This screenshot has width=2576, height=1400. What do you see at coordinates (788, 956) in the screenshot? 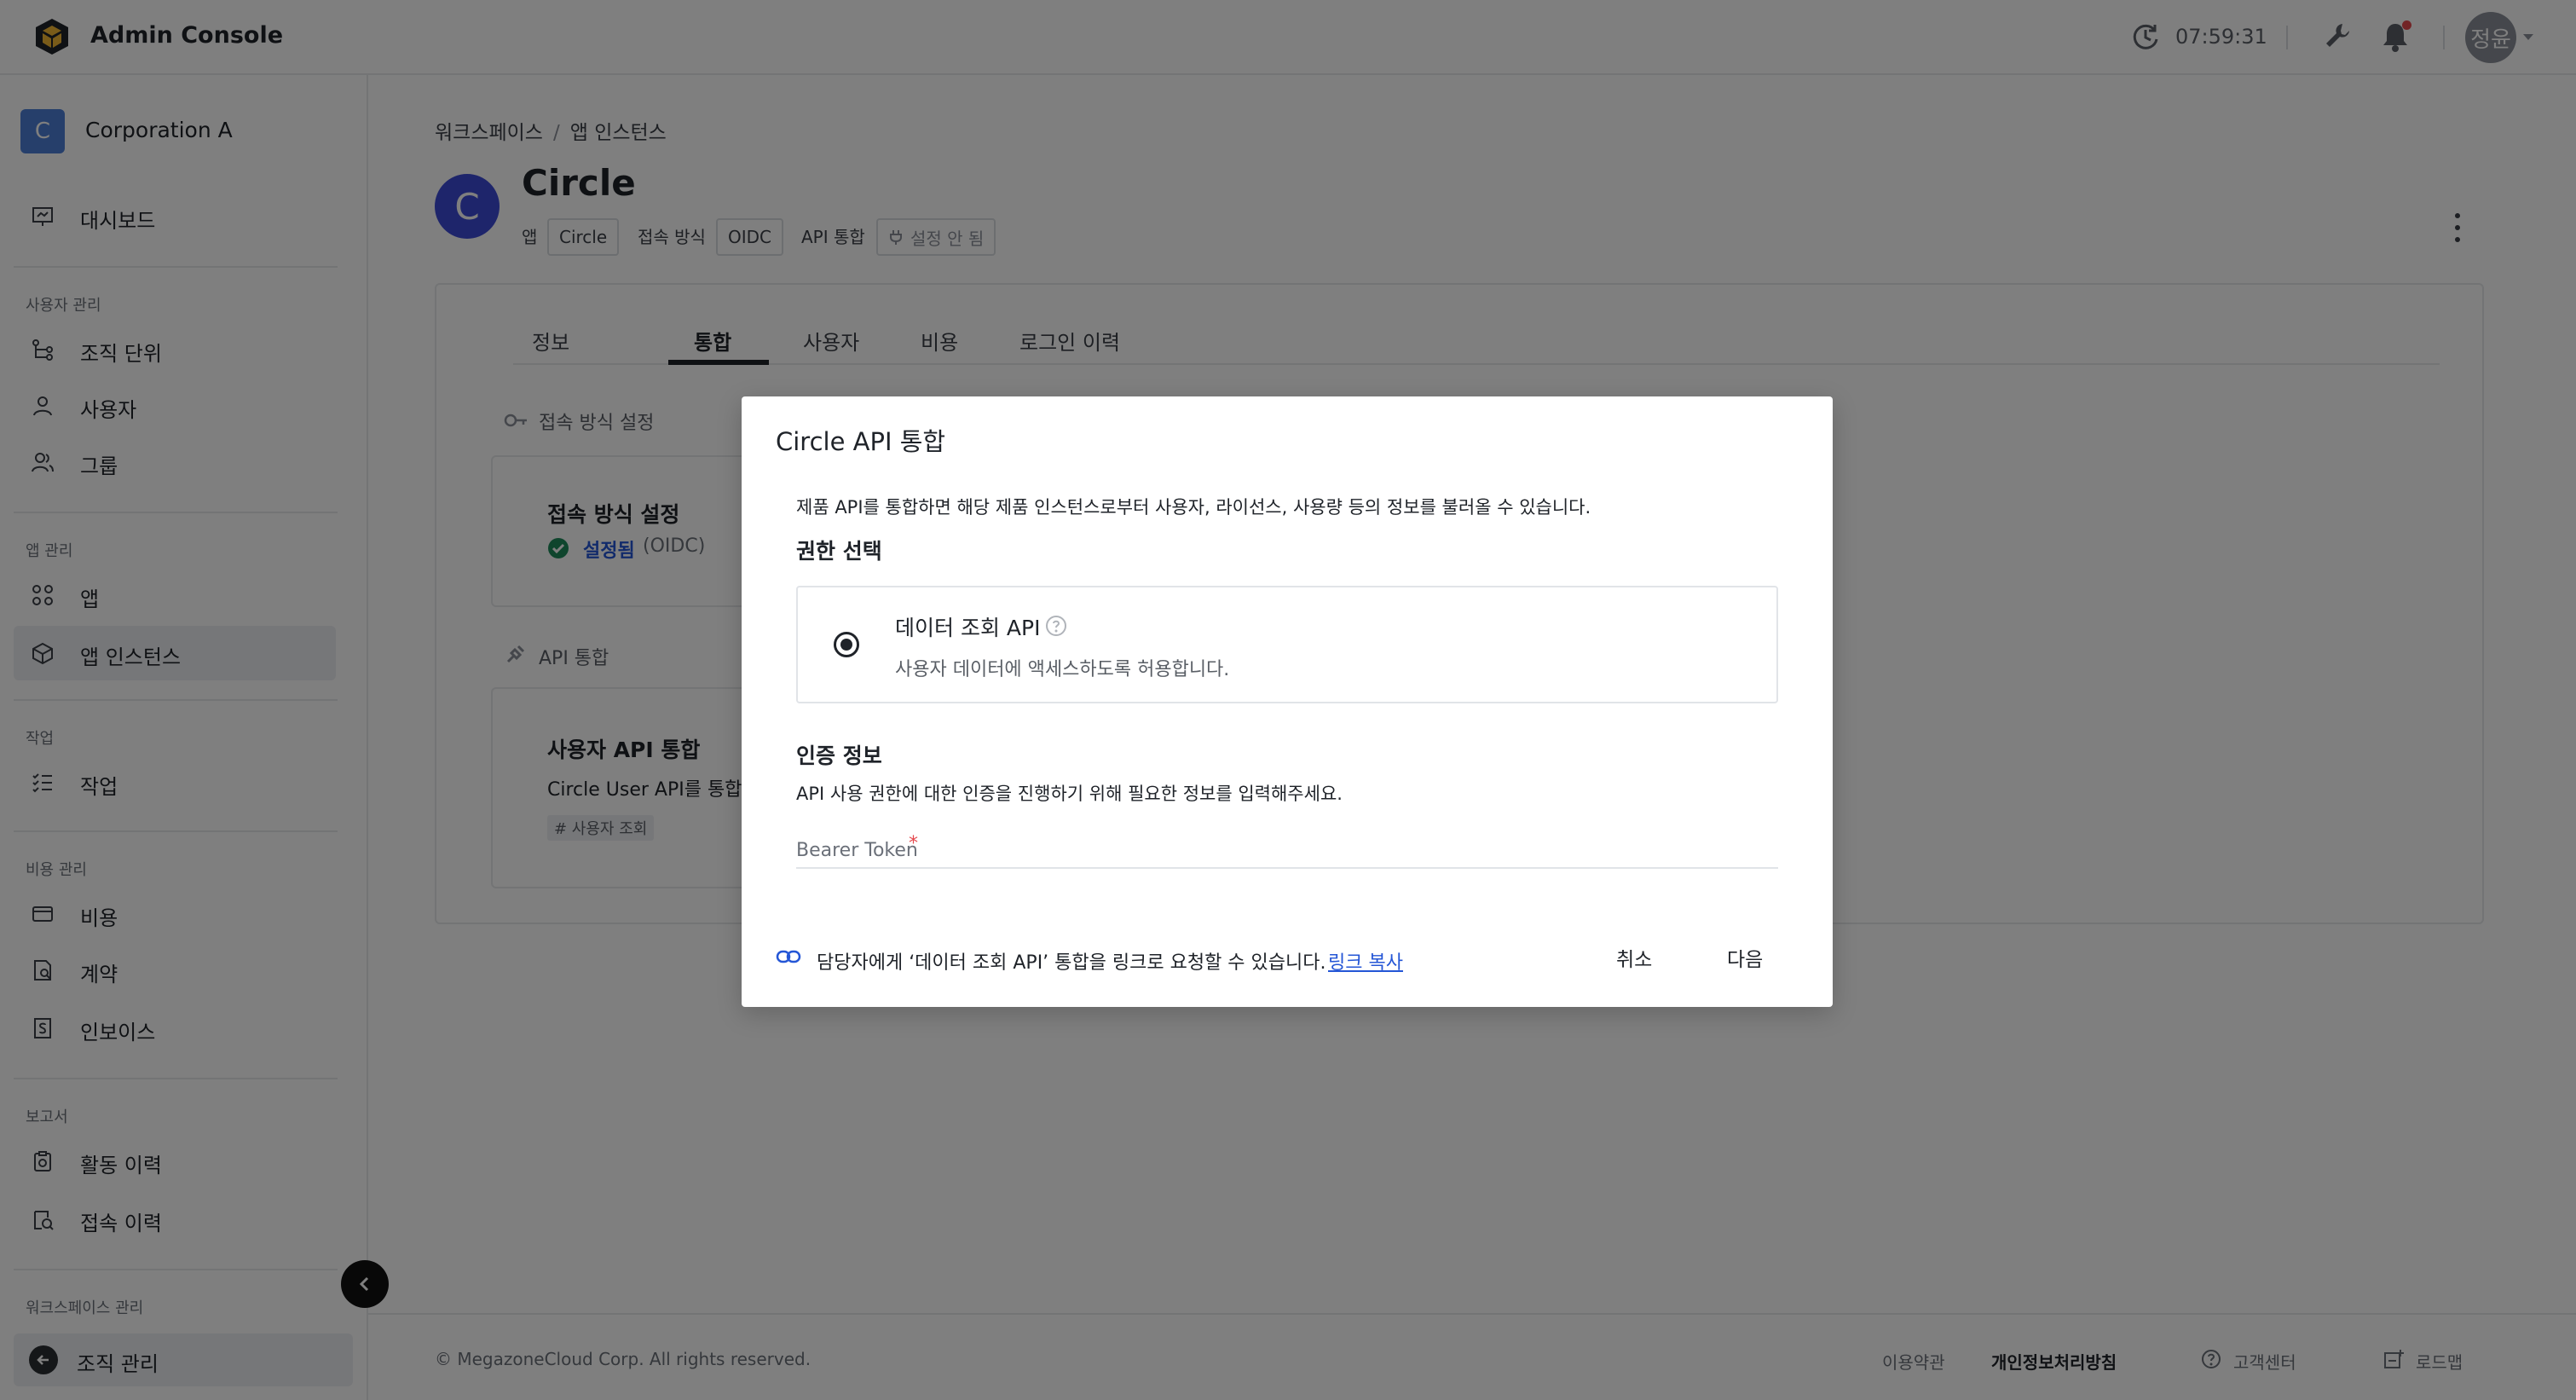
I see `link-icon` at bounding box center [788, 956].